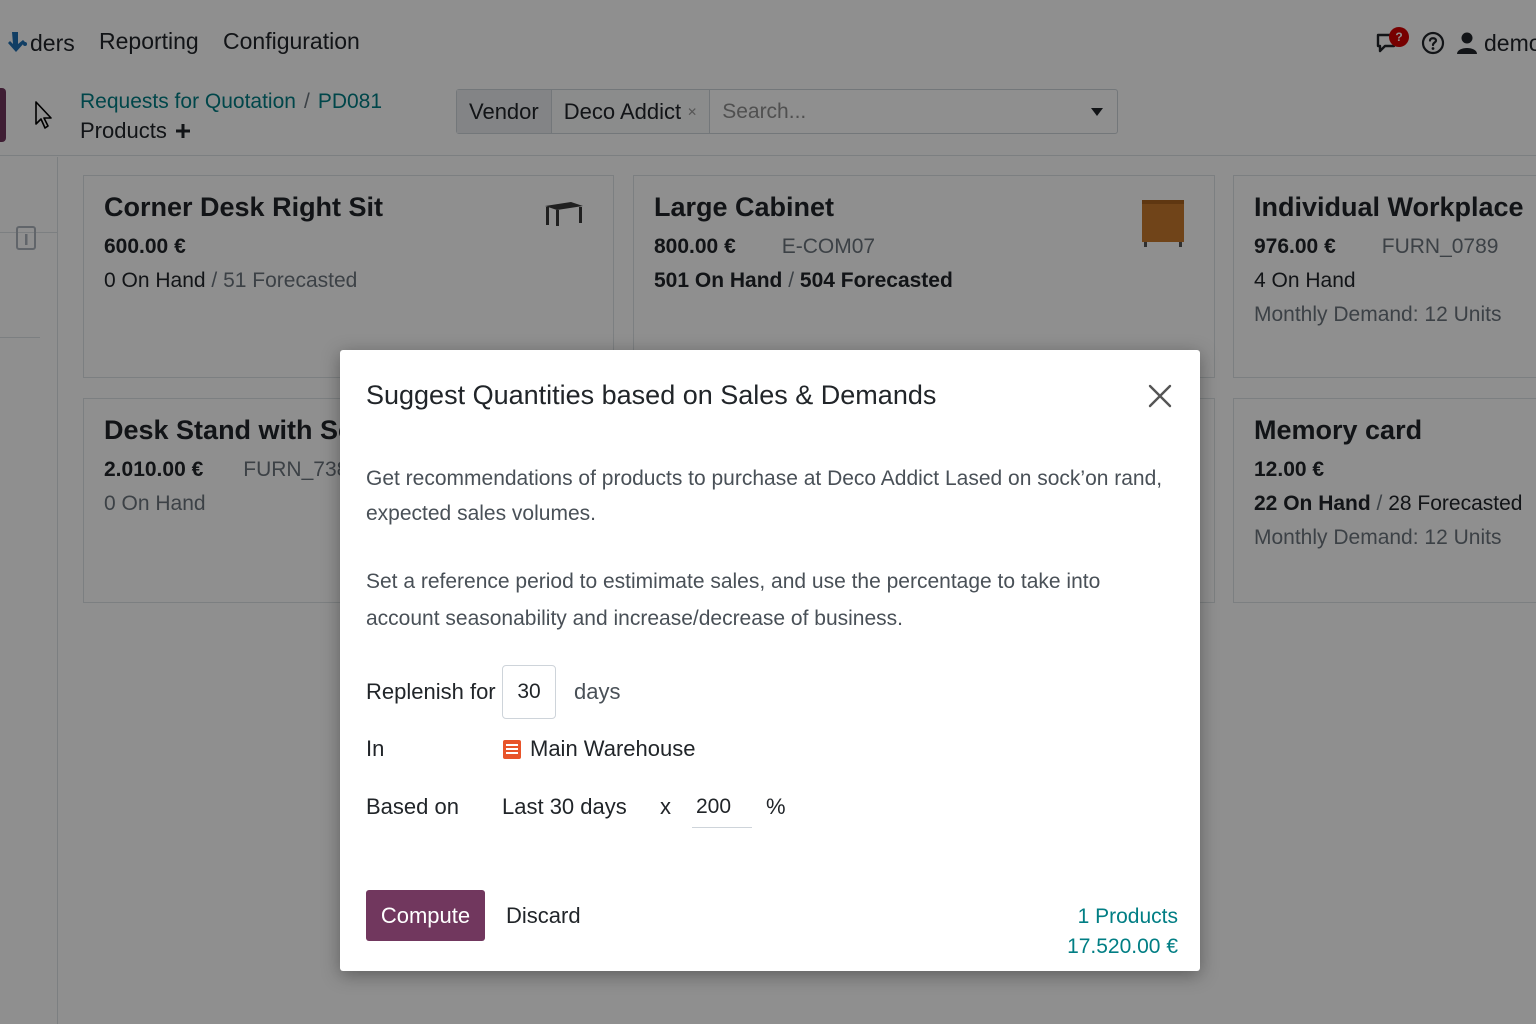  Describe the element at coordinates (1160, 396) in the screenshot. I see `close-icon` at that location.